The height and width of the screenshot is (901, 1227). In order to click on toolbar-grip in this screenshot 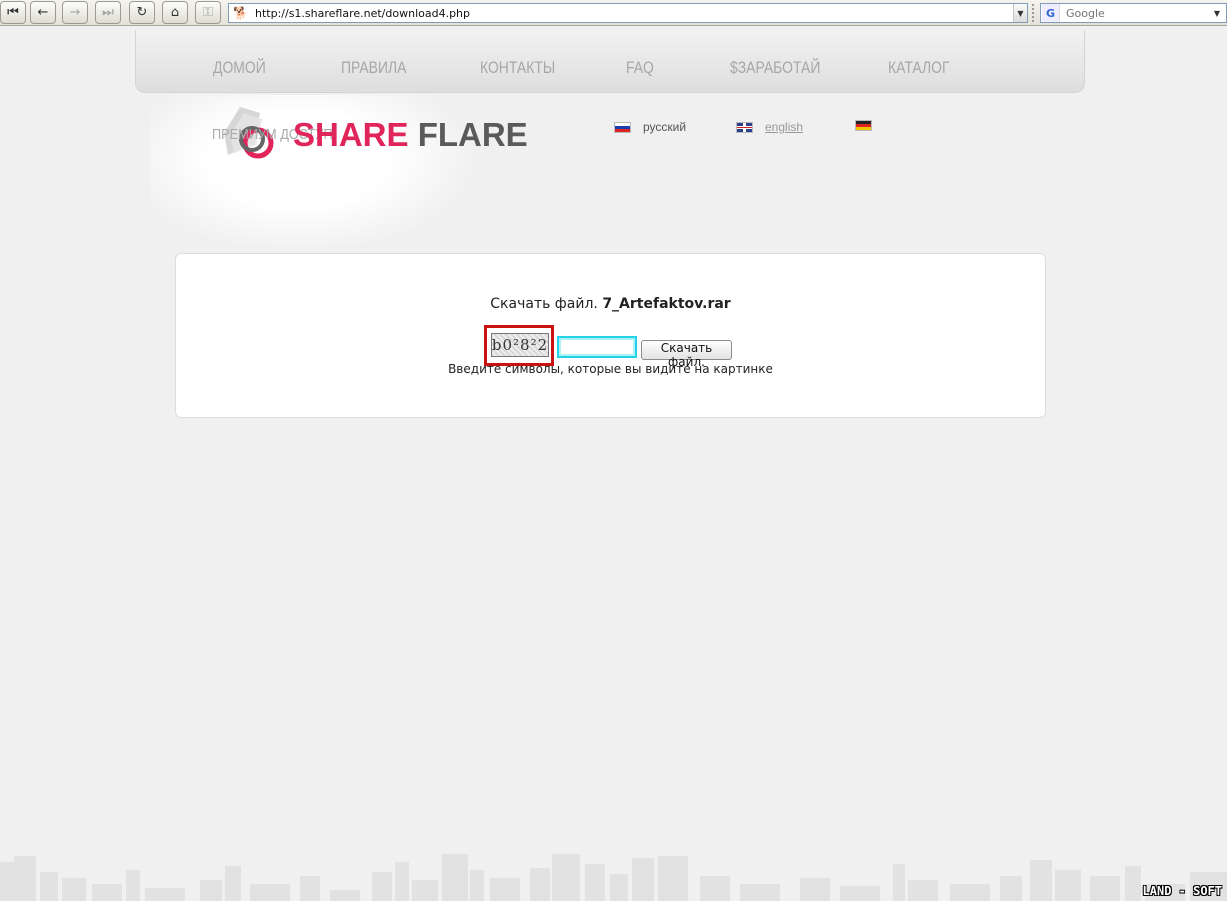, I will do `click(1034, 13)`.